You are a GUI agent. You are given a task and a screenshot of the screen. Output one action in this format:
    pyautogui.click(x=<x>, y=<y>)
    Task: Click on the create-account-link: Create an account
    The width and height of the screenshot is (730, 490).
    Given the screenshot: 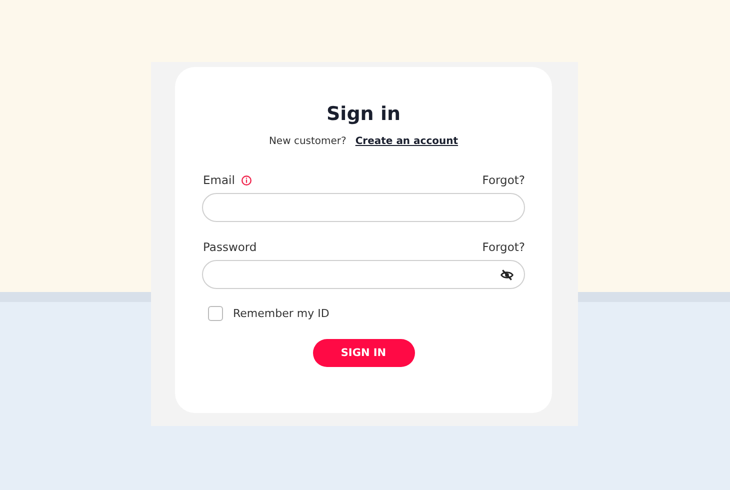 What is the action you would take?
    pyautogui.click(x=406, y=141)
    